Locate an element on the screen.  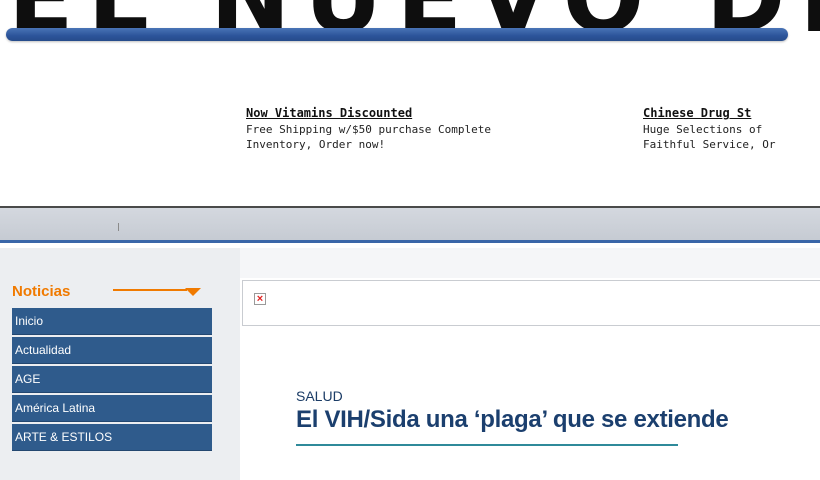
sidebar-section-title: Noticias is located at coordinates (41, 293).